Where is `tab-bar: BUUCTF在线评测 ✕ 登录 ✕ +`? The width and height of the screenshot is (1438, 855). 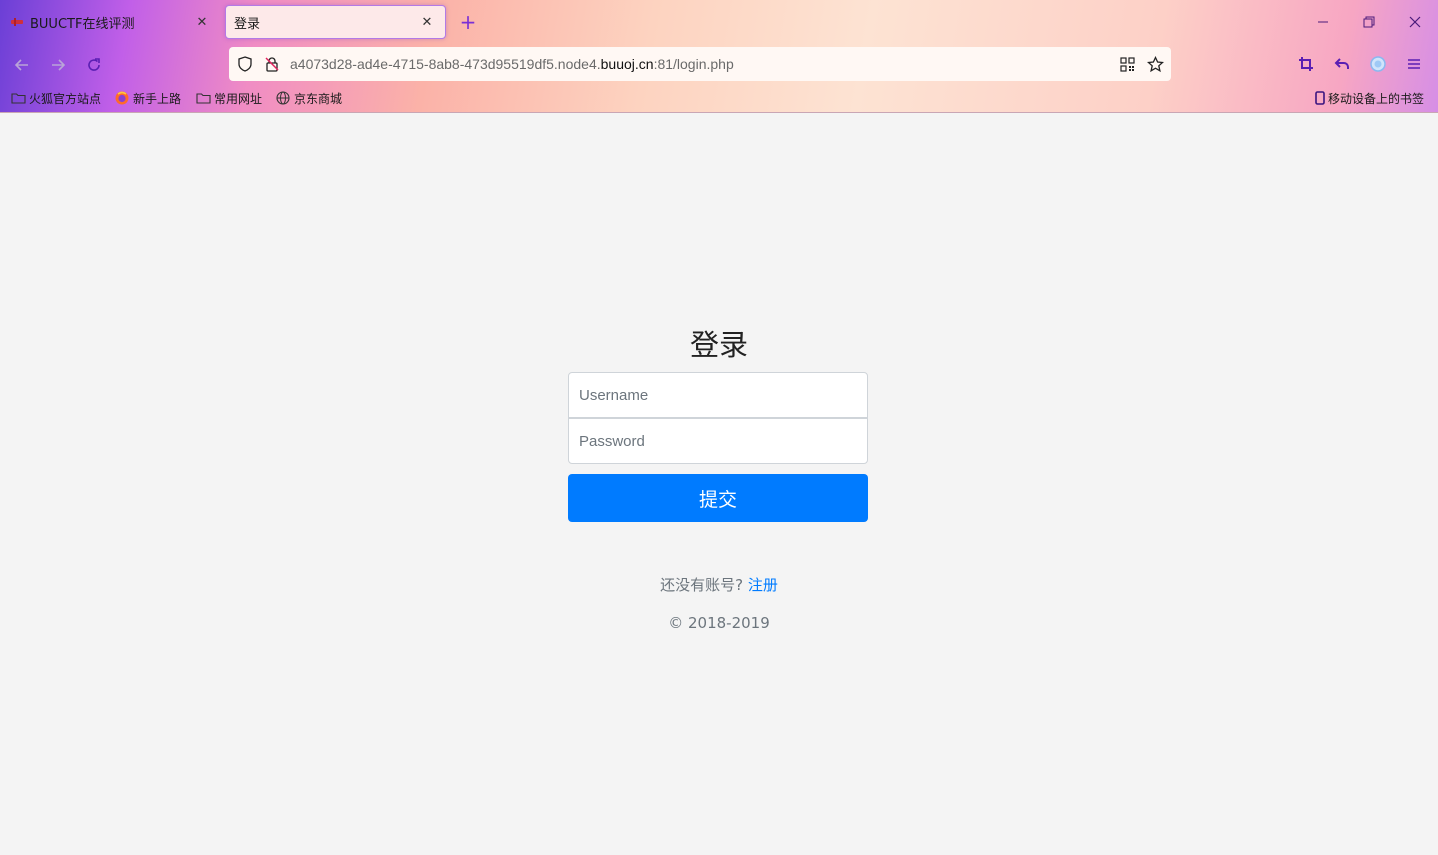 tab-bar: BUUCTF在线评测 ✕ 登录 ✕ + is located at coordinates (719, 22).